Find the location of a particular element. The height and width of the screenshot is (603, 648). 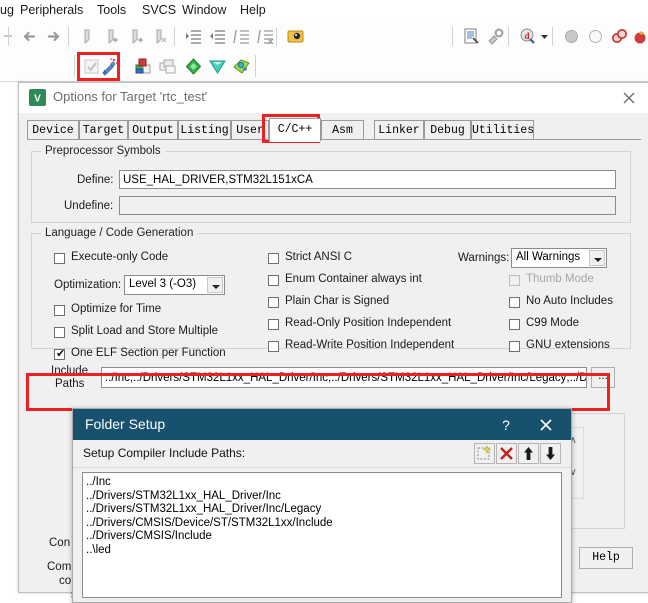

undefine-label: Undefine: is located at coordinates (89, 206).